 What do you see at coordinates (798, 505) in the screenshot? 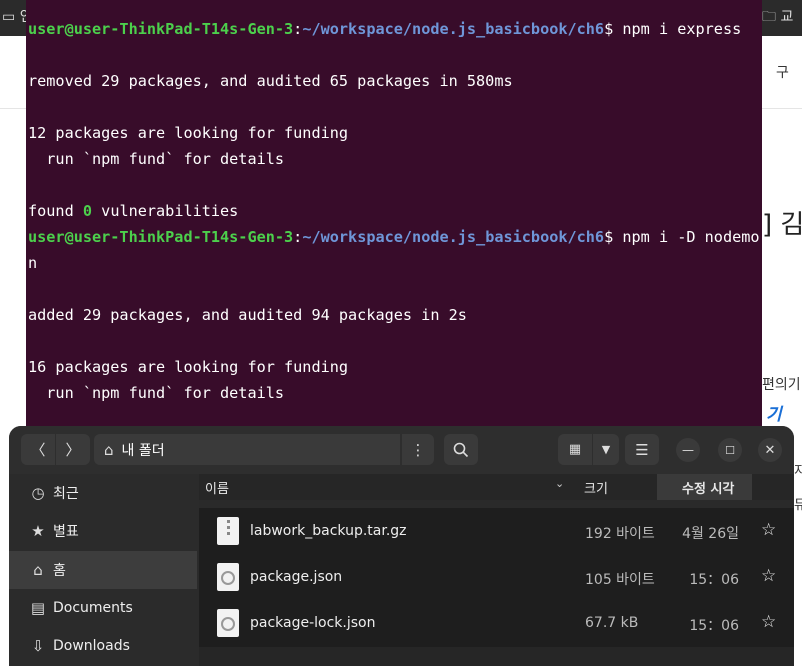
I see `page-text-fragment-3: 듀` at bounding box center [798, 505].